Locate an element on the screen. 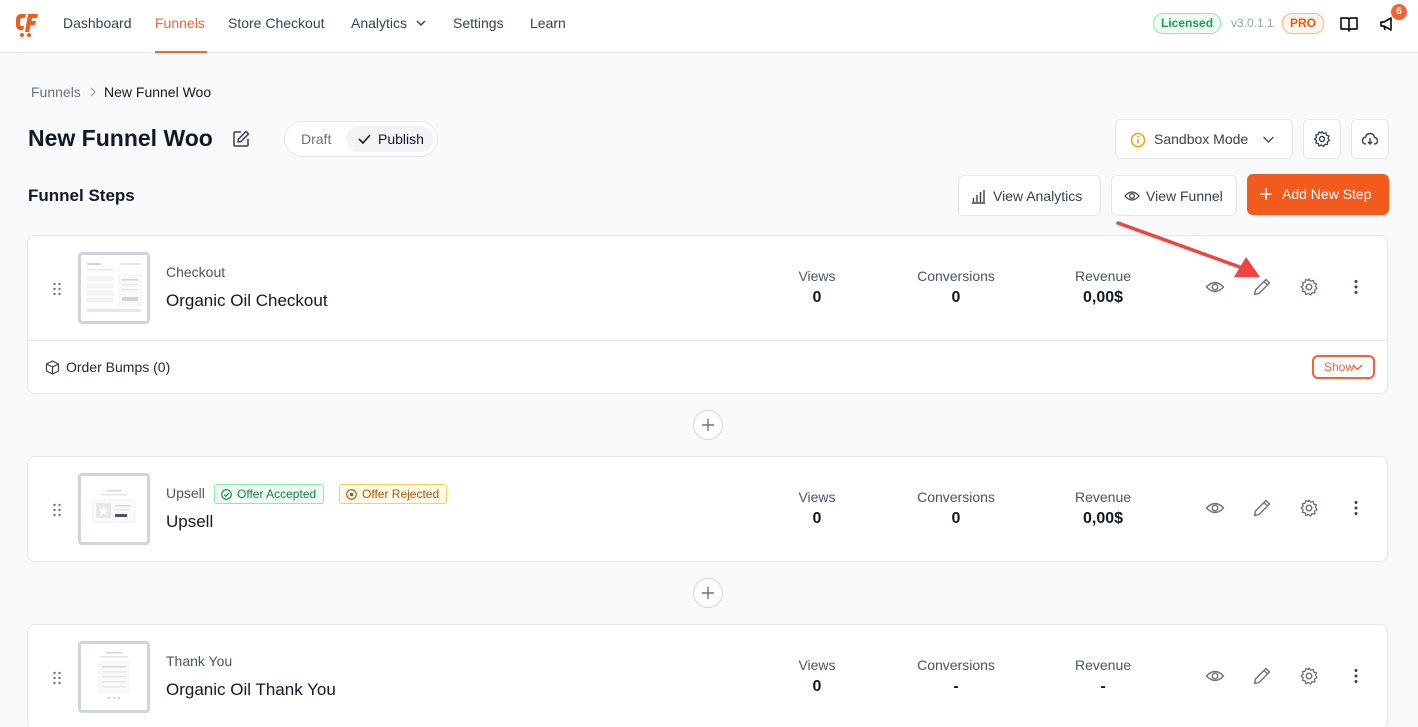 The height and width of the screenshot is (727, 1418). check-circle-icon is located at coordinates (226, 494).